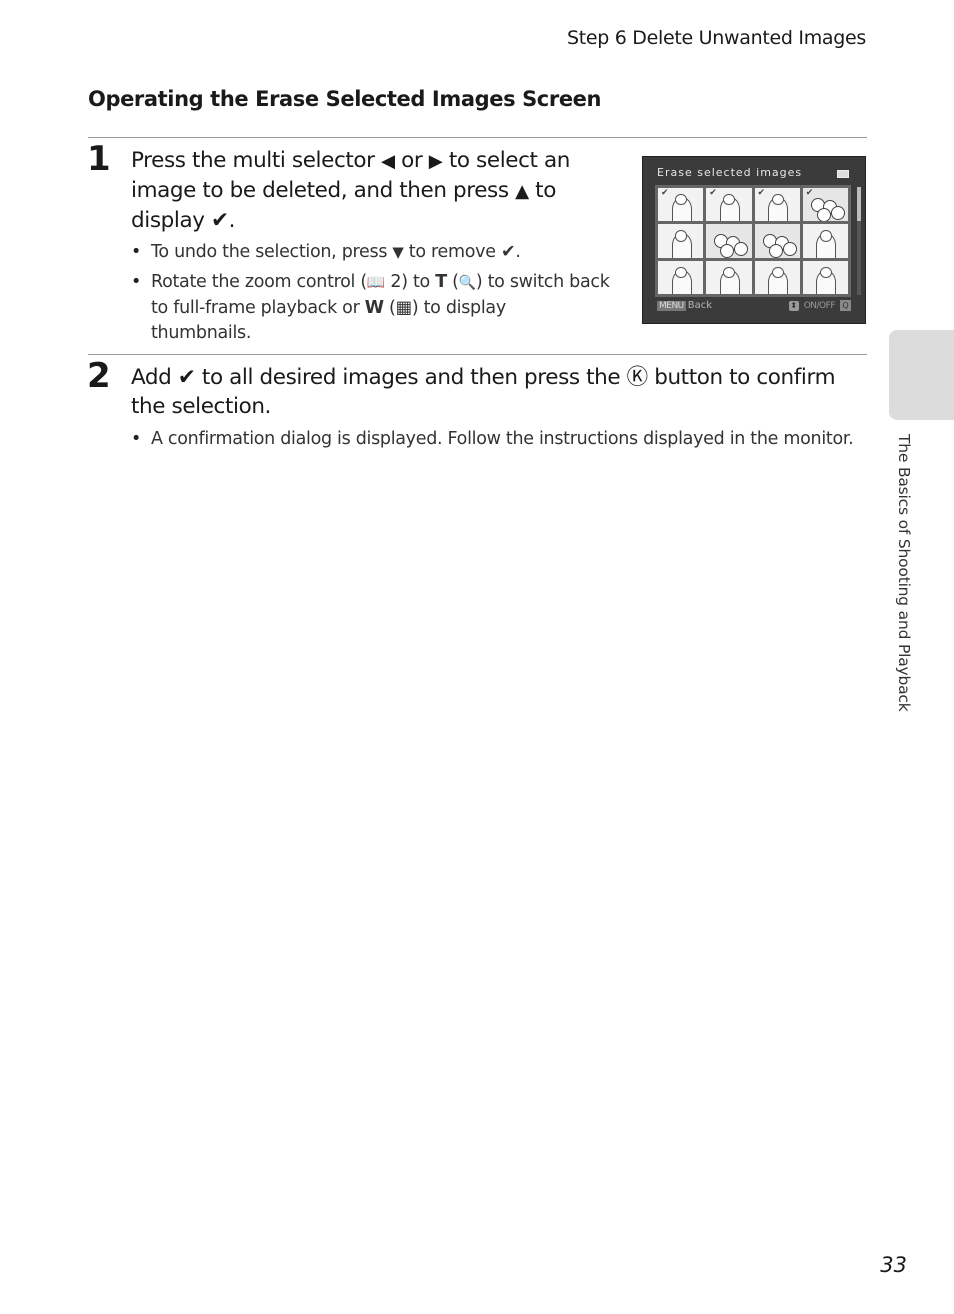 Image resolution: width=954 pixels, height=1314 pixels. Describe the element at coordinates (256, 160) in the screenshot. I see `text: Press the multi selector` at that location.